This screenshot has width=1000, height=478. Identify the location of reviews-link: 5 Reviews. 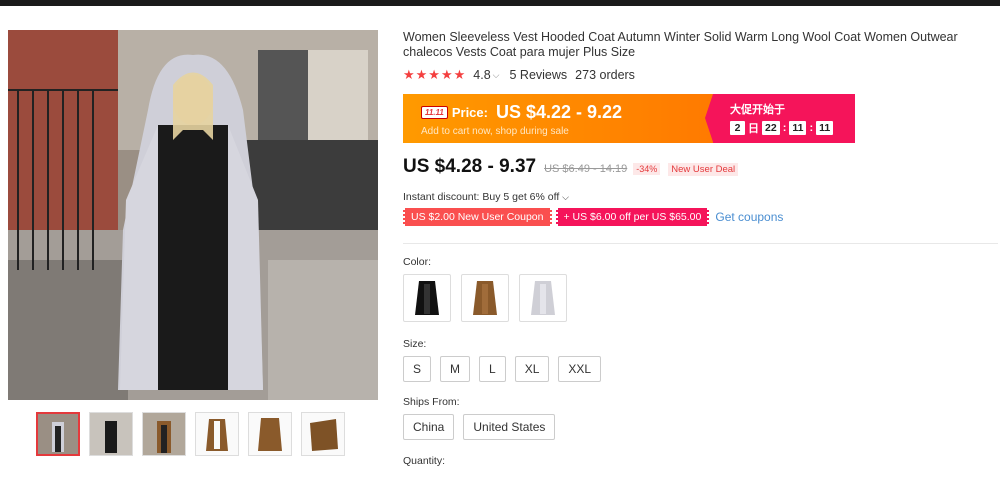
(539, 75).